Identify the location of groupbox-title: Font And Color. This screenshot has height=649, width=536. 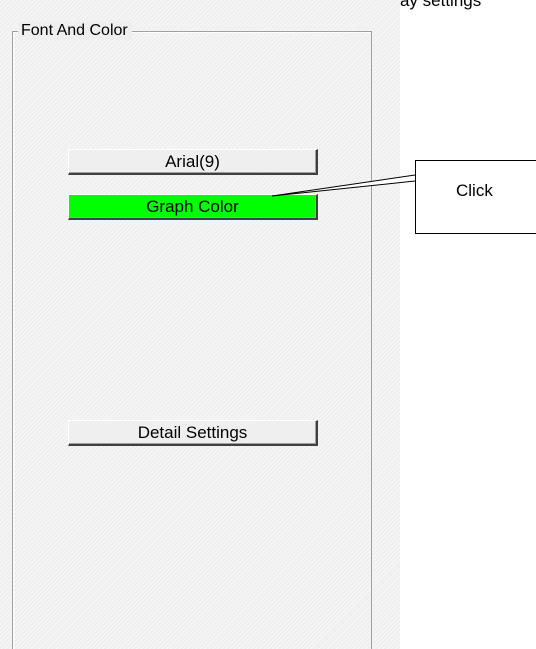
(75, 31).